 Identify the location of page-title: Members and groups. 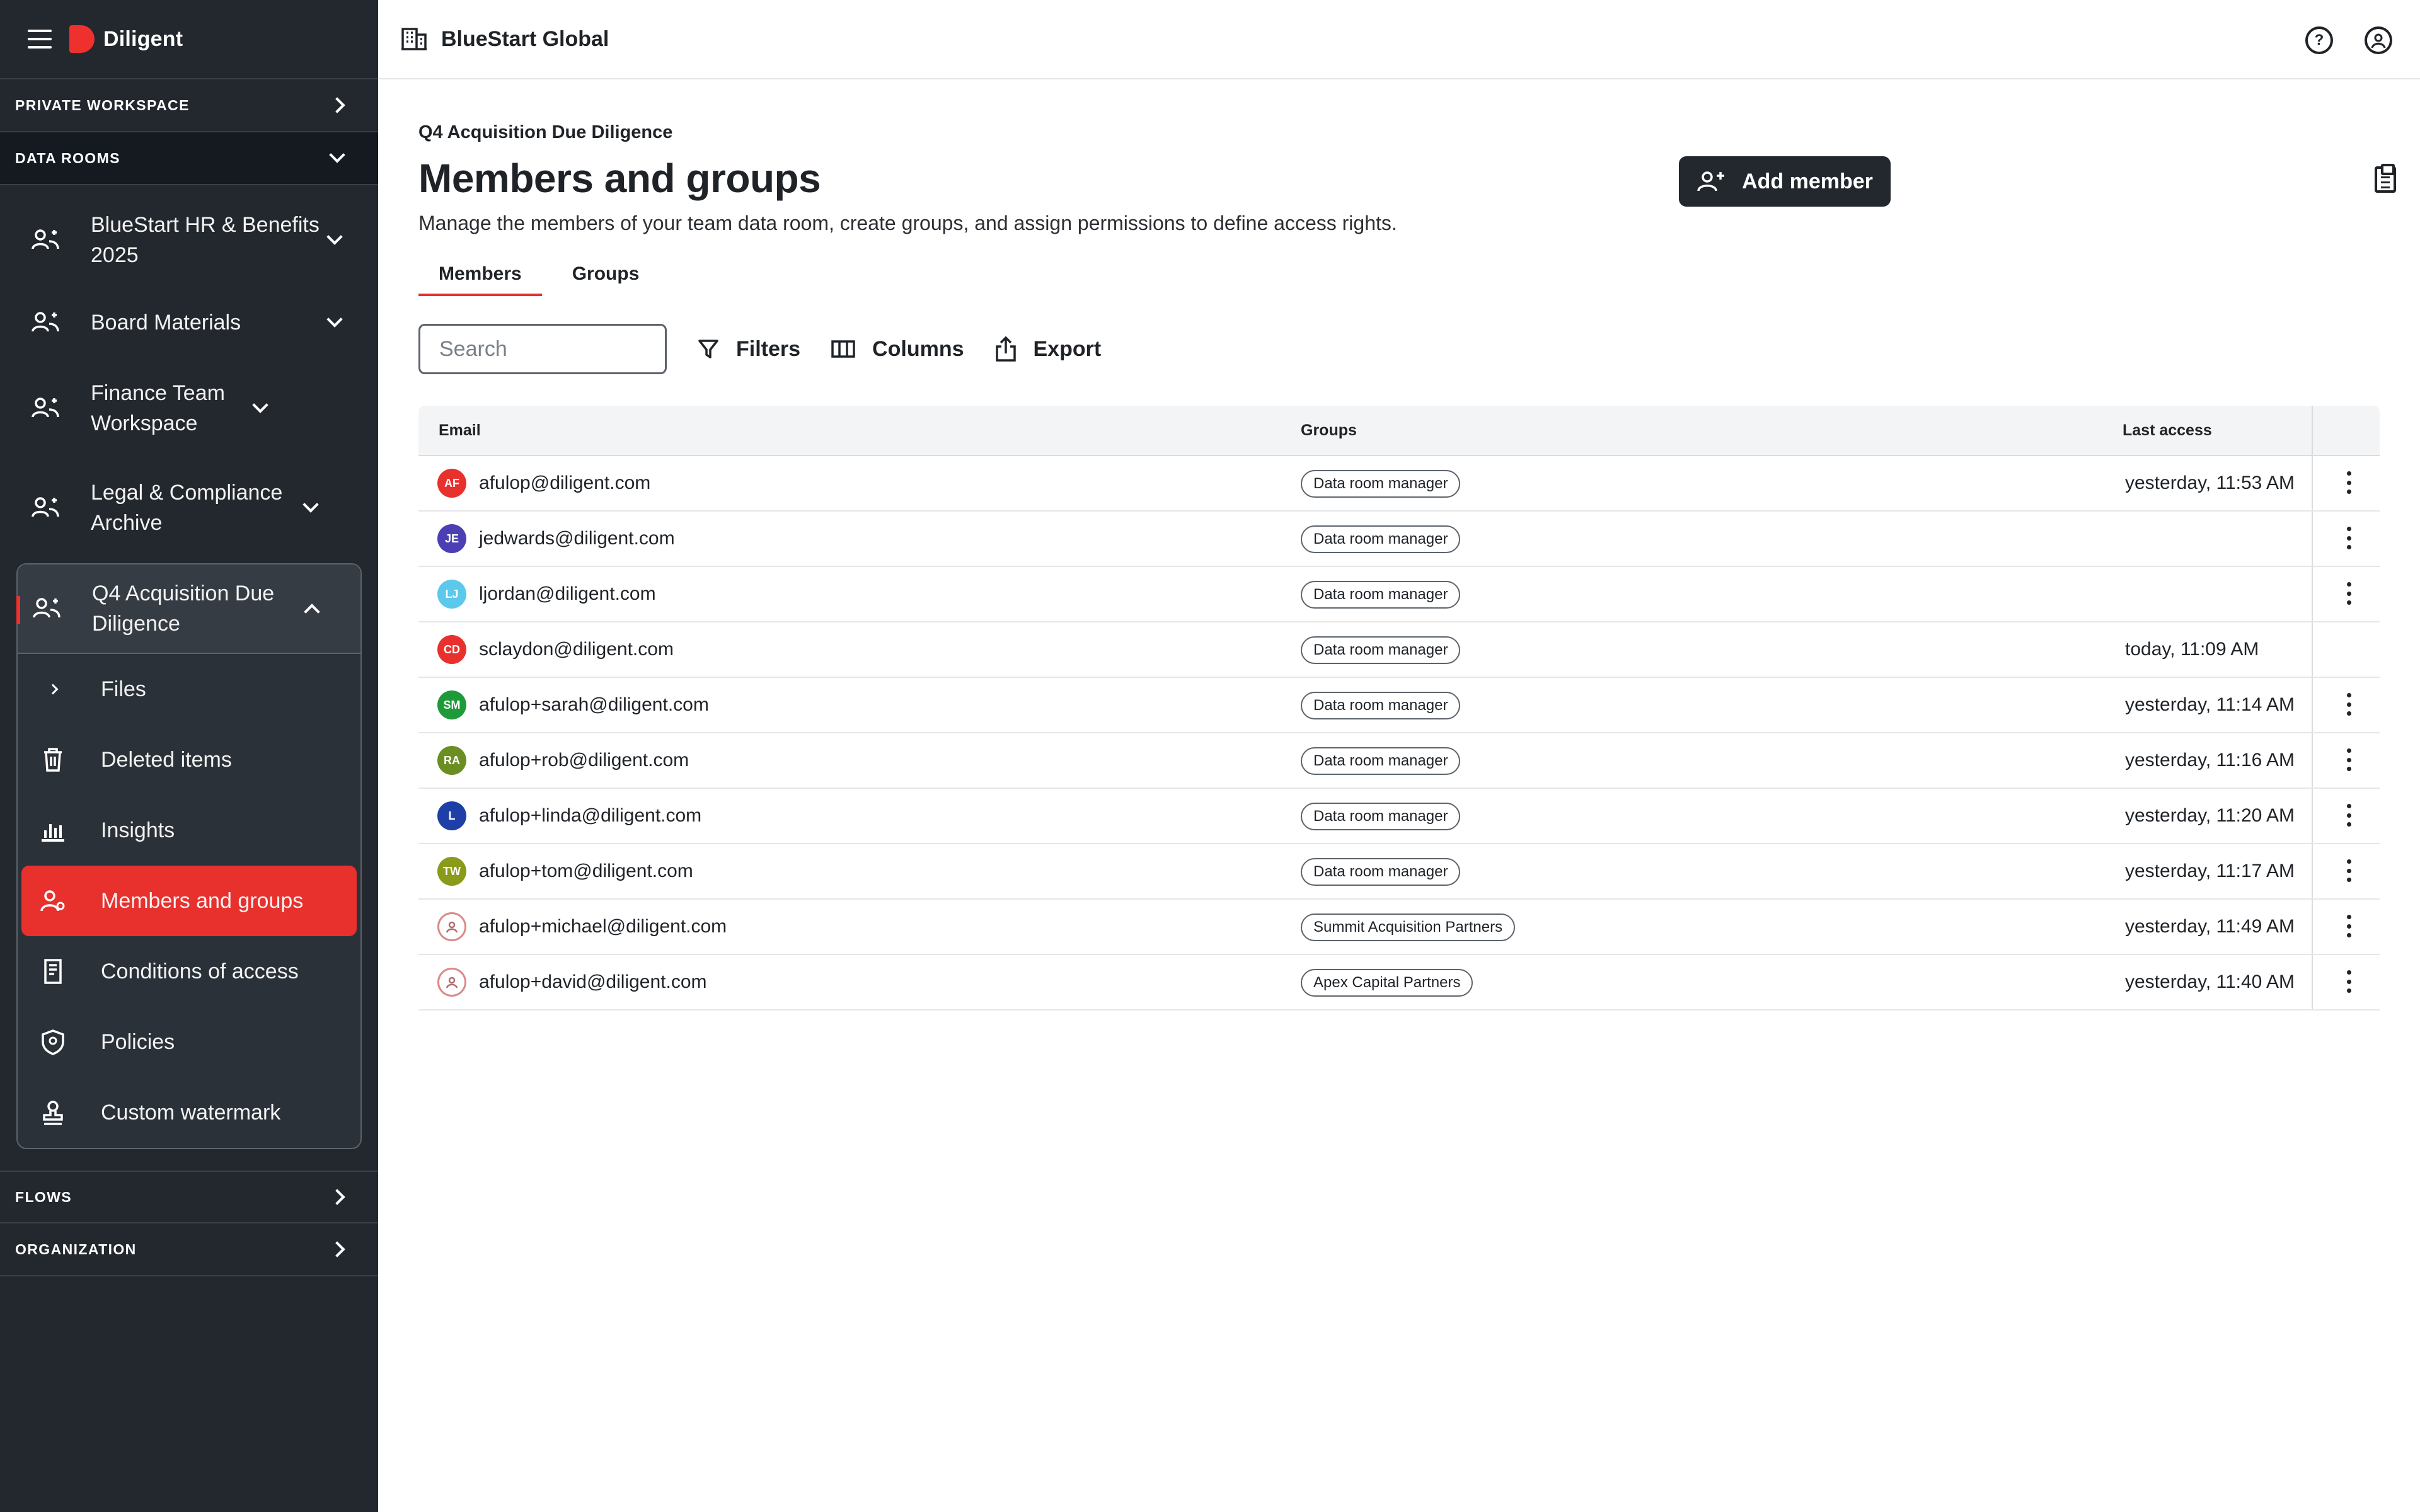
(620, 178).